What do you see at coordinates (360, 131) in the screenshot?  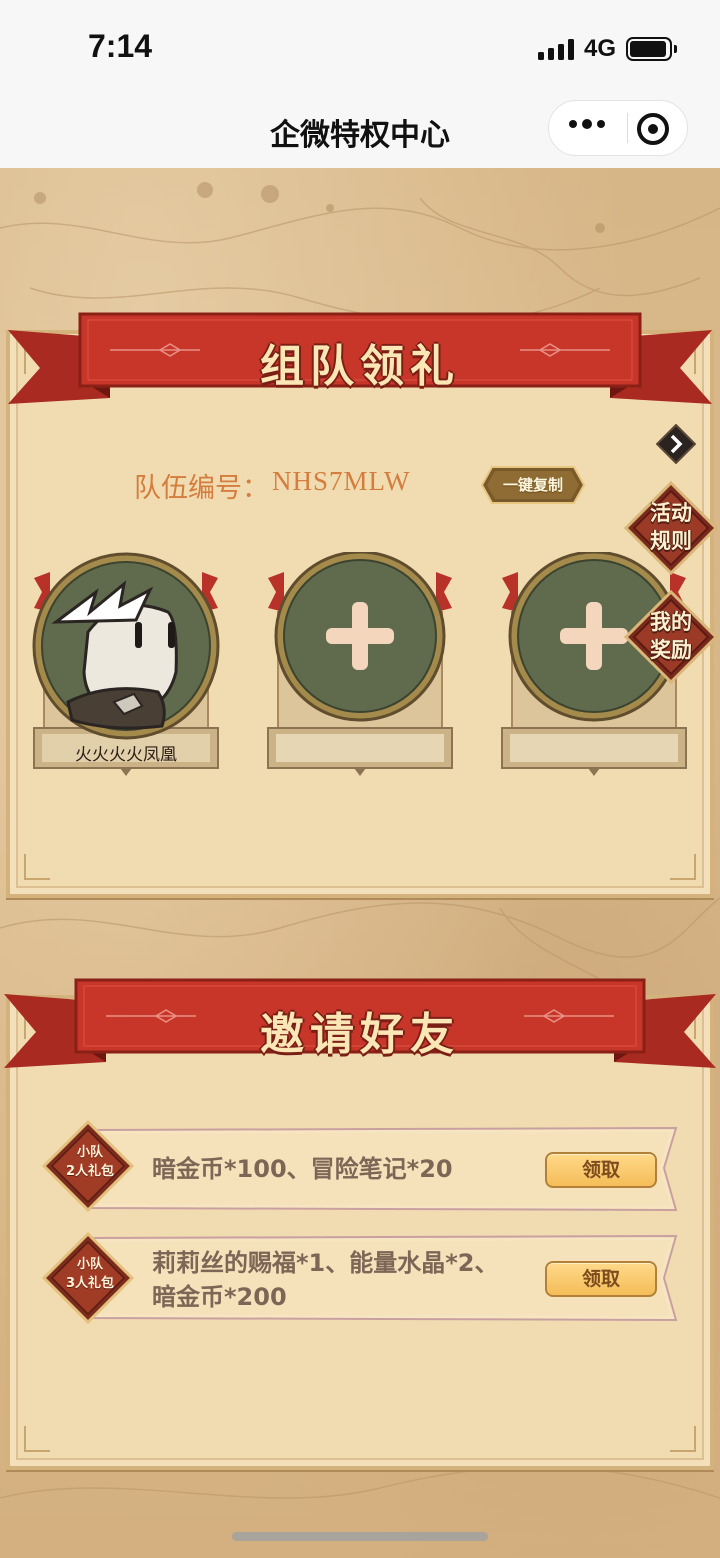 I see `nav-bar: 企微特权中心` at bounding box center [360, 131].